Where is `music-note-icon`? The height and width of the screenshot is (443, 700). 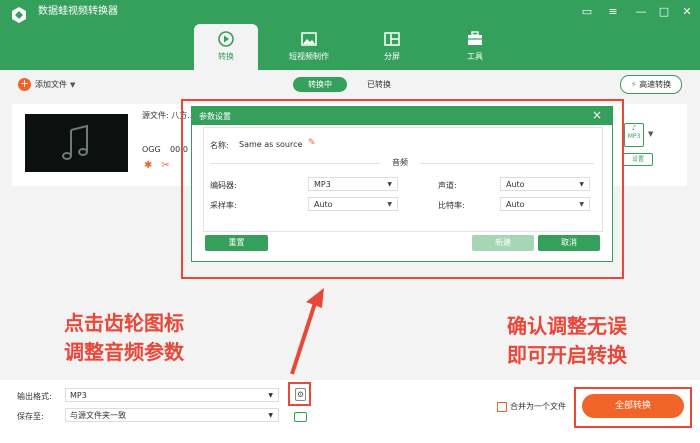
music-note-icon is located at coordinates (75, 142).